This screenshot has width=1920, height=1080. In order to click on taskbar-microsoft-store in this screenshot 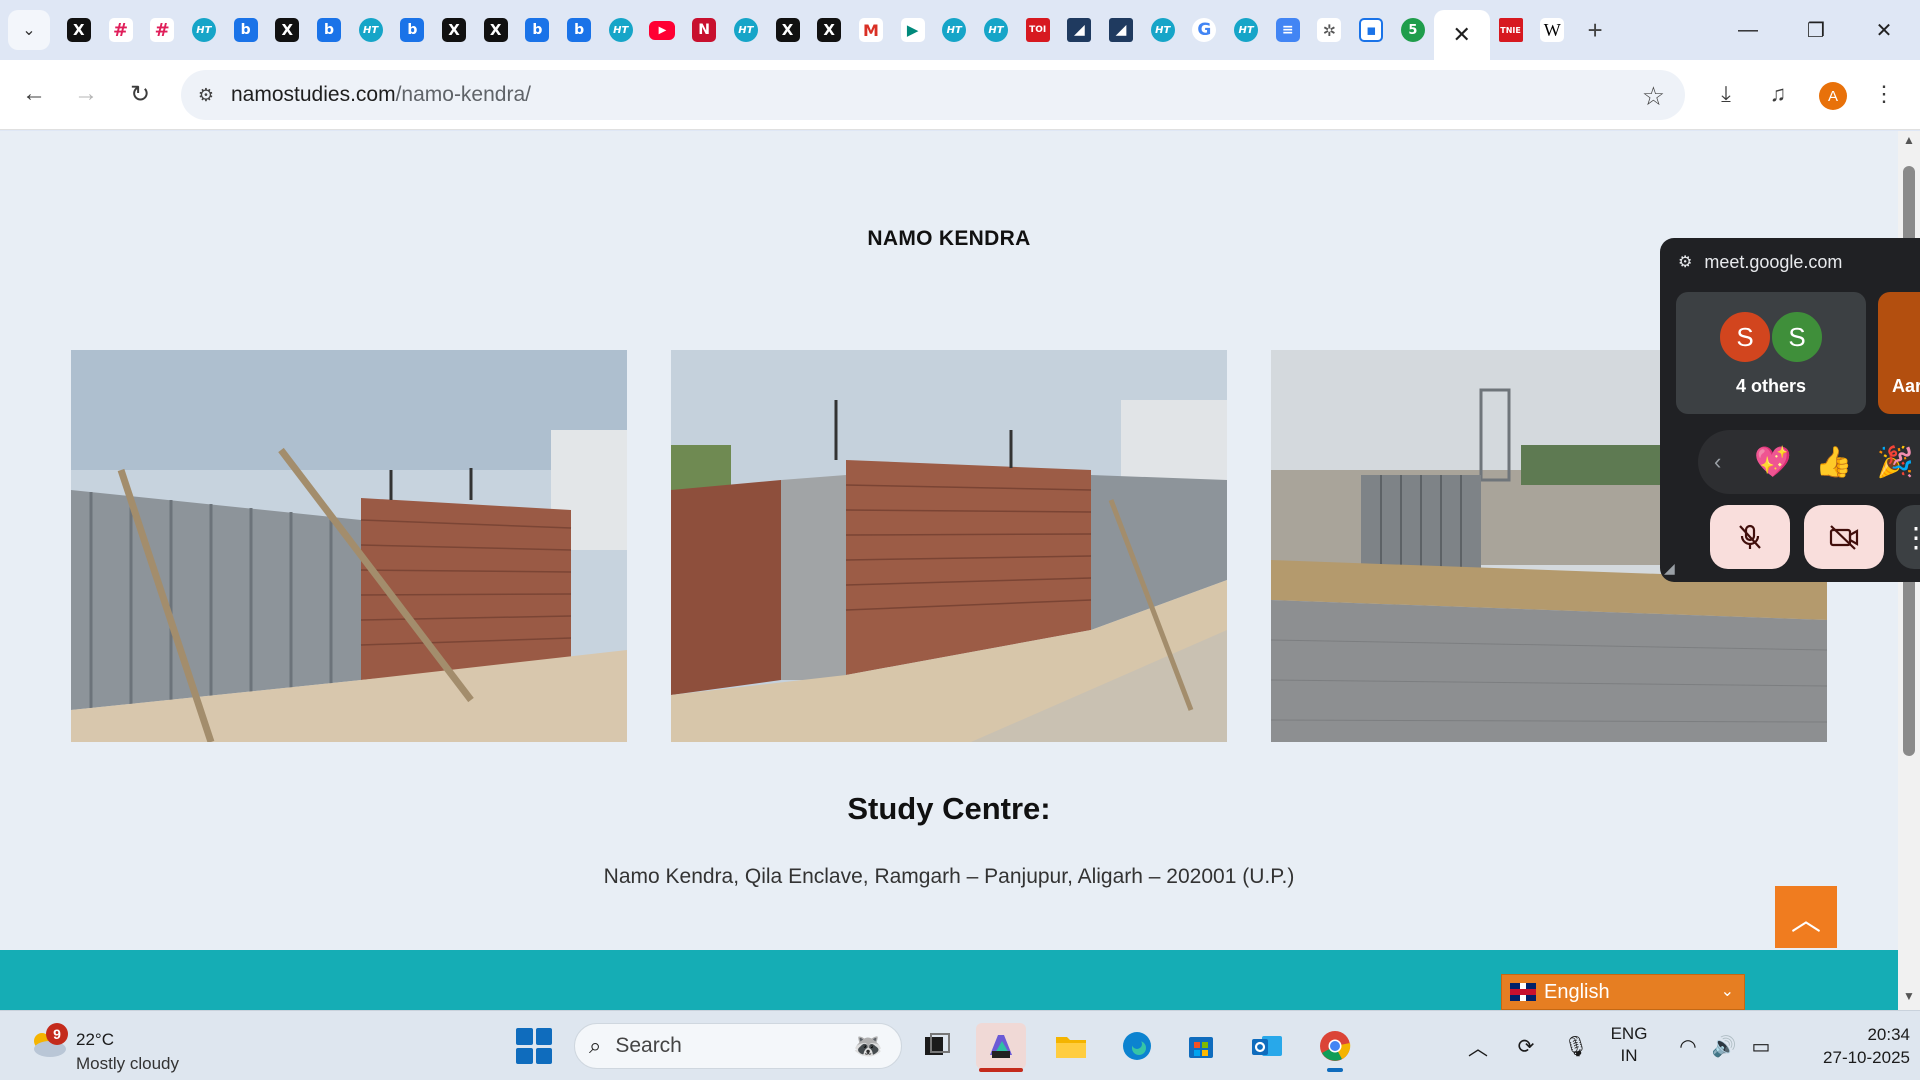, I will do `click(1201, 1046)`.